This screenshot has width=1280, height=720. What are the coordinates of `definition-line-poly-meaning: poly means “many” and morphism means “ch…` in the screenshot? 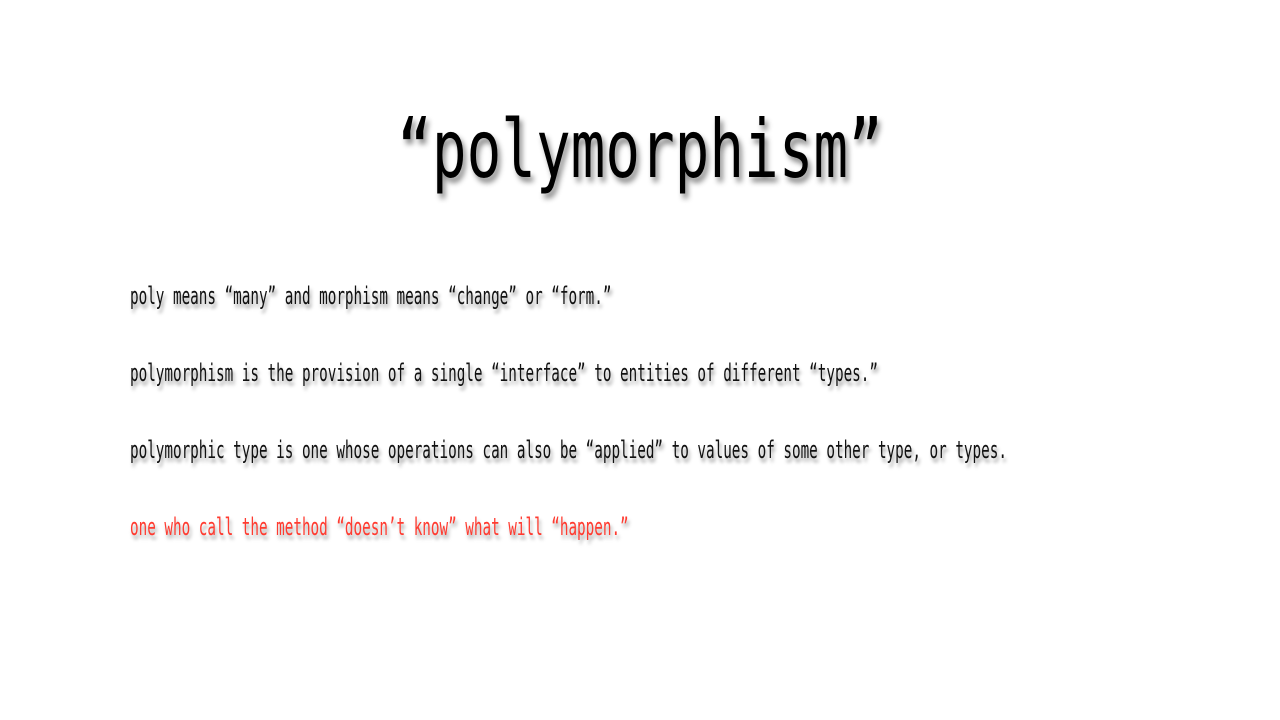 It's located at (371, 296).